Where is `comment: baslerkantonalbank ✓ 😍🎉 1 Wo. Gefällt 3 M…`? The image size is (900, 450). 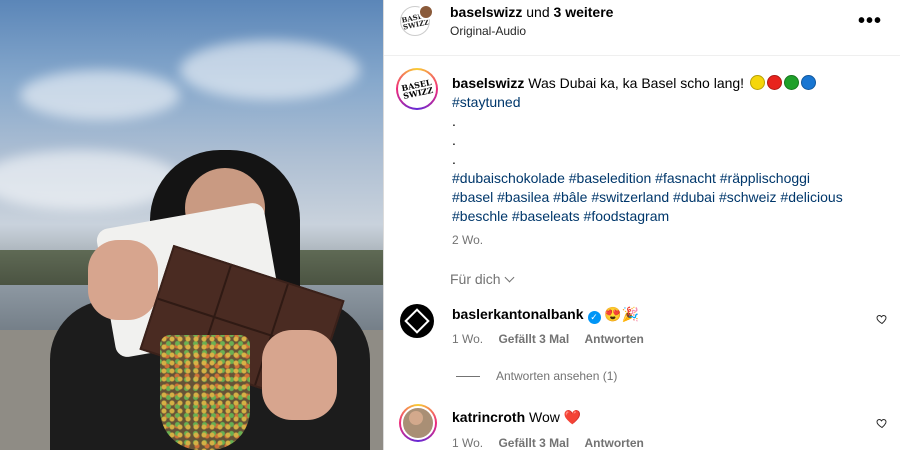 comment: baslerkantonalbank ✓ 😍🎉 1 Wo. Gefällt 3 M… is located at coordinates (642, 330).